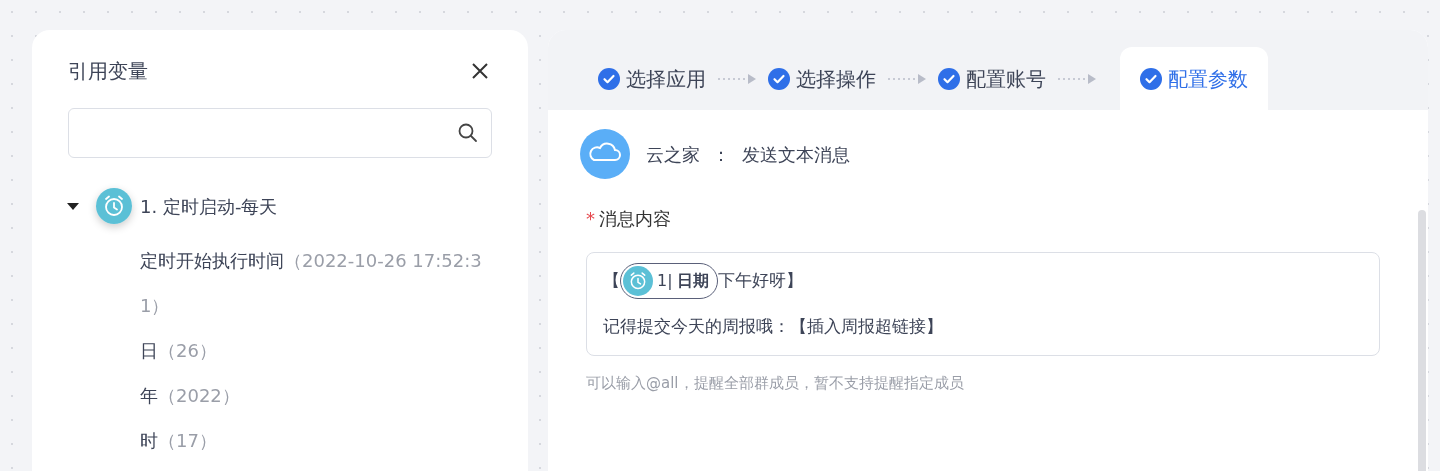 The image size is (1440, 471). I want to click on step-tab: 配置参数, so click(1194, 78).